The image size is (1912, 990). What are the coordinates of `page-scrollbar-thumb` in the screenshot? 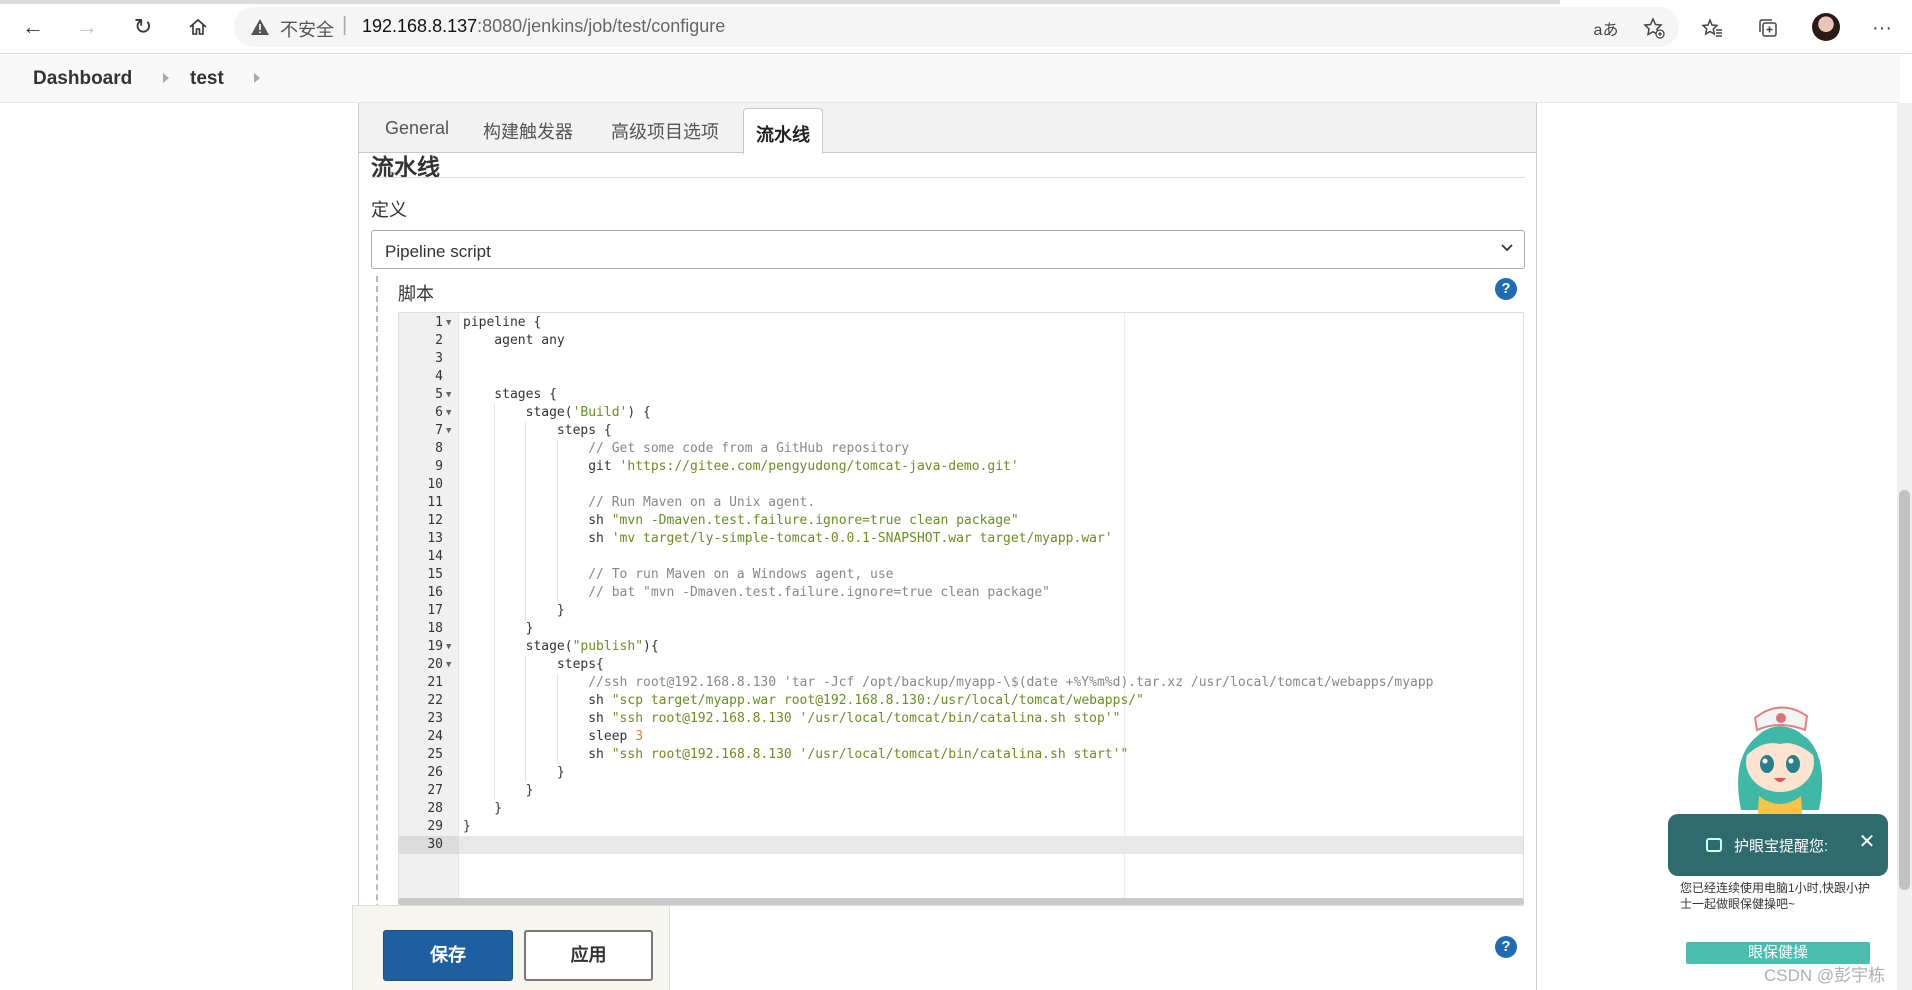 It's located at (1904, 690).